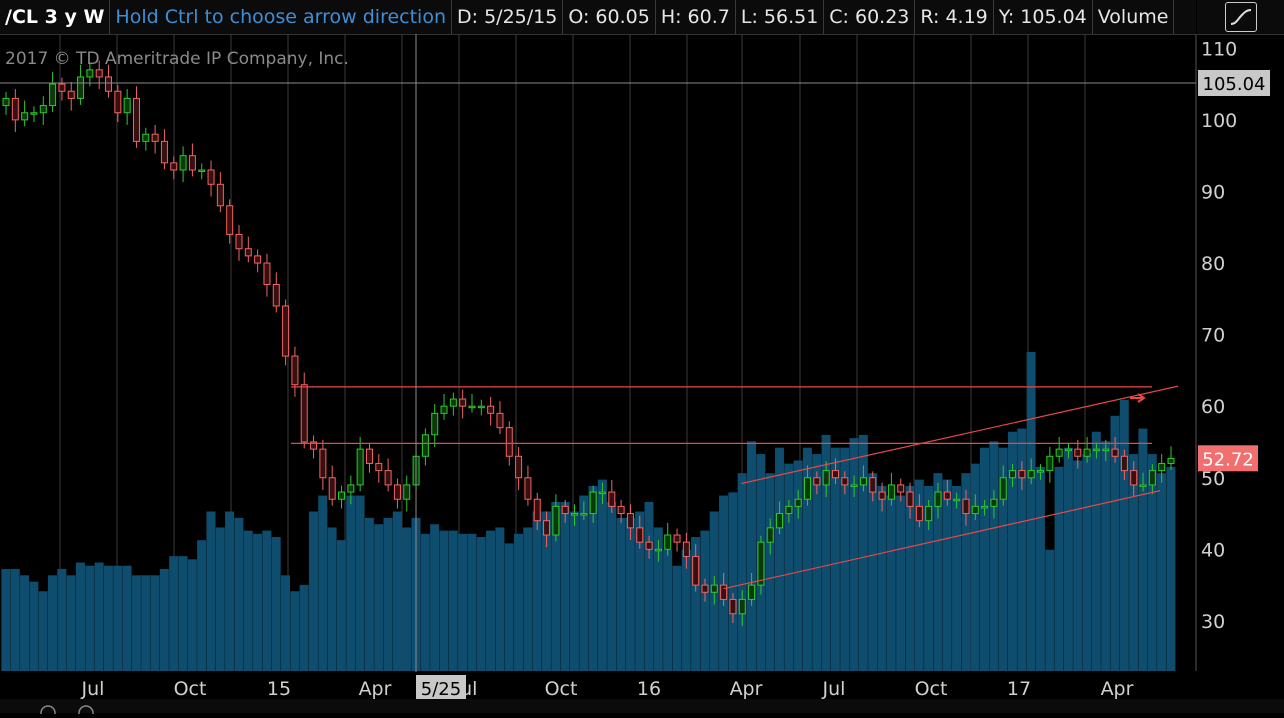 Image resolution: width=1284 pixels, height=718 pixels. Describe the element at coordinates (93, 689) in the screenshot. I see `x-tick-label: Jul` at that location.